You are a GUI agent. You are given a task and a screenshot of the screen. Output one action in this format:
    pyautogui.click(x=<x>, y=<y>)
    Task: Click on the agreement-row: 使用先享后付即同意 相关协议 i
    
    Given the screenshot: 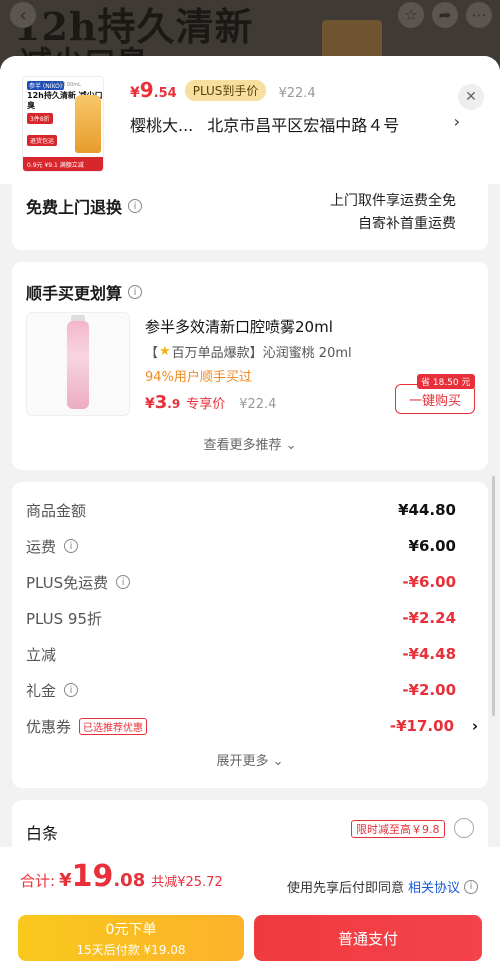 What is the action you would take?
    pyautogui.click(x=382, y=886)
    